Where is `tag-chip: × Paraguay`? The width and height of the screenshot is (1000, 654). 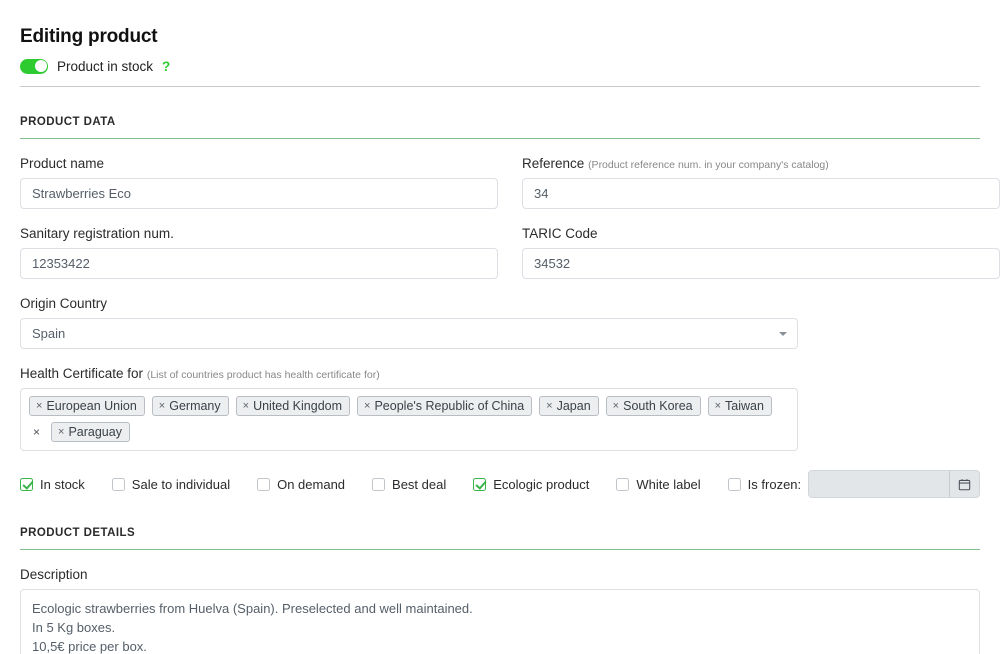
tag-chip: × Paraguay is located at coordinates (90, 432).